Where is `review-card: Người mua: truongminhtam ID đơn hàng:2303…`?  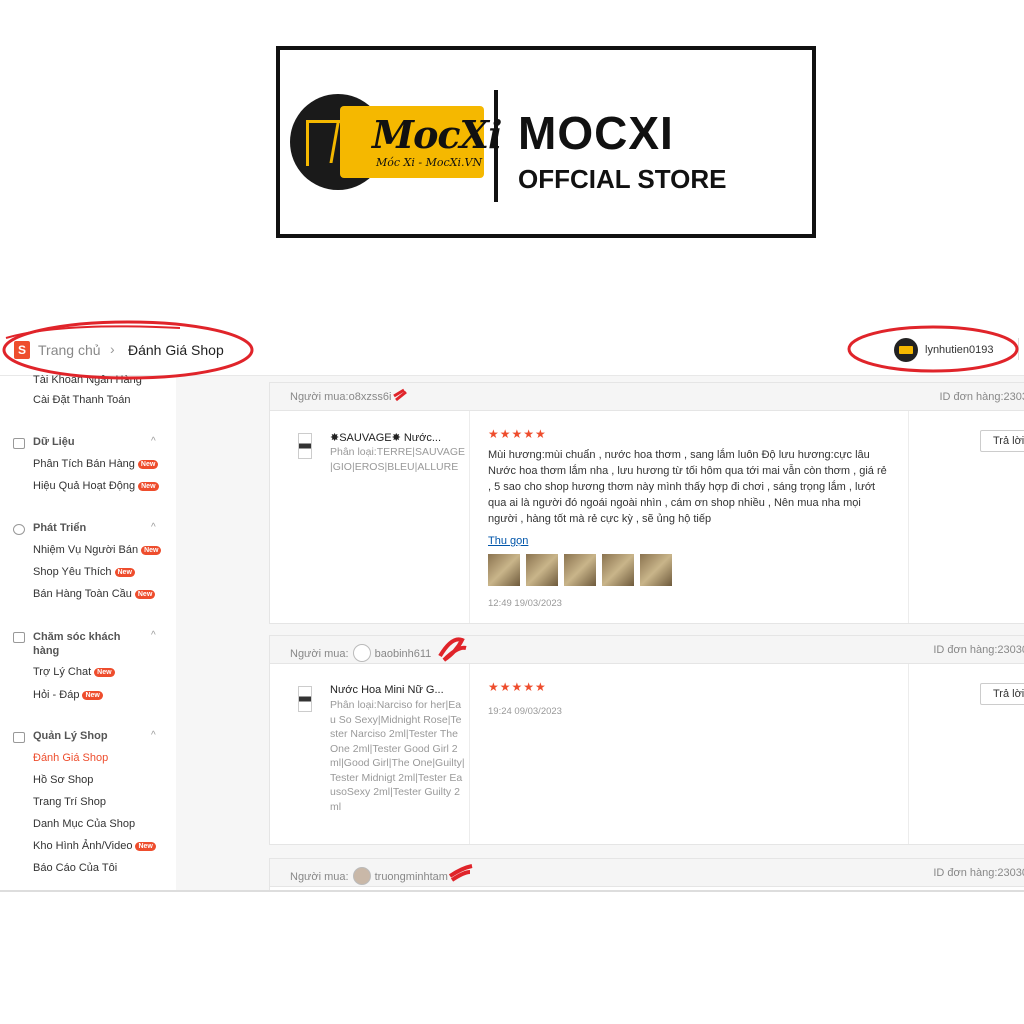
review-card: Người mua: truongminhtam ID đơn hàng:2303… is located at coordinates (646, 875).